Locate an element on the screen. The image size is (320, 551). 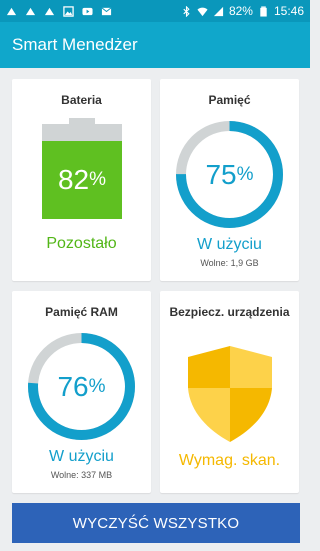
clear-all-button: WYCZYŚĆ WSZYSTKO is located at coordinates (156, 523).